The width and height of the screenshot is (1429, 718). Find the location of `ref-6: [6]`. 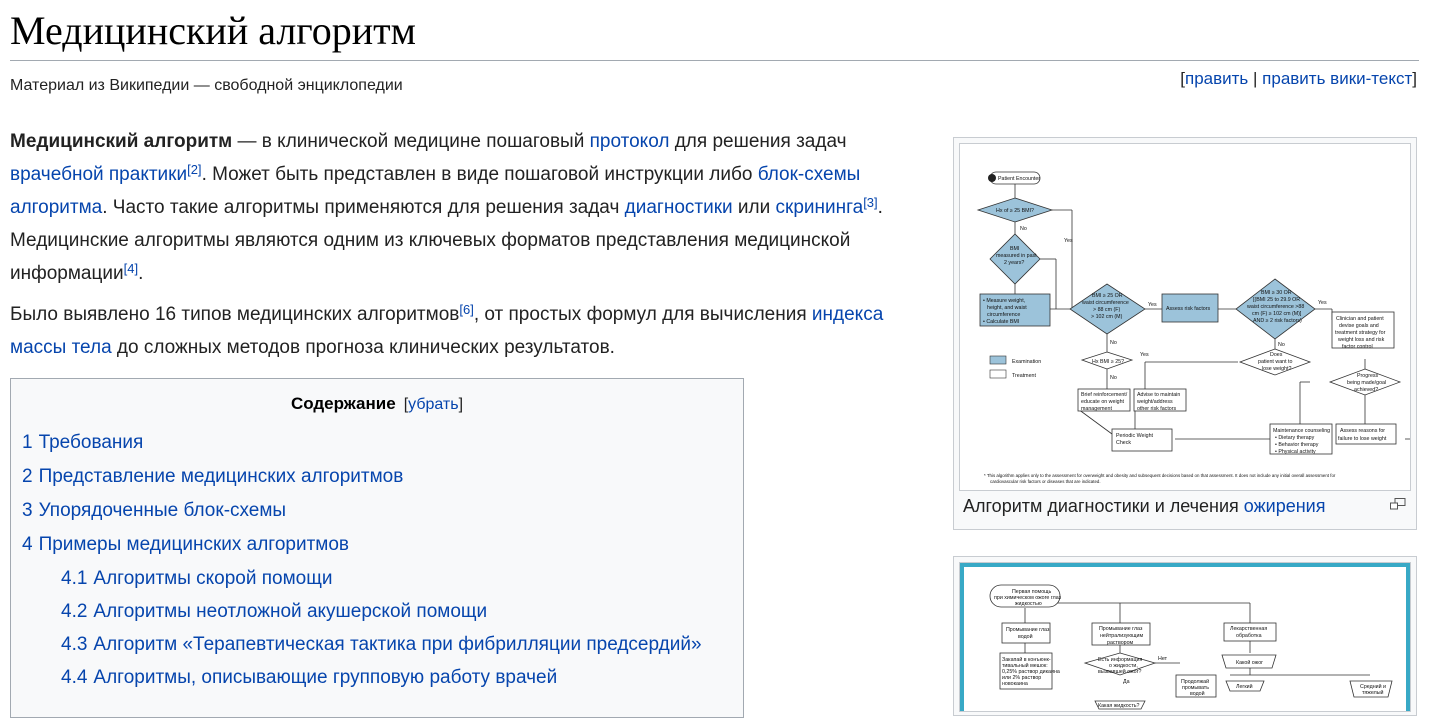

ref-6: [6] is located at coordinates (466, 309).